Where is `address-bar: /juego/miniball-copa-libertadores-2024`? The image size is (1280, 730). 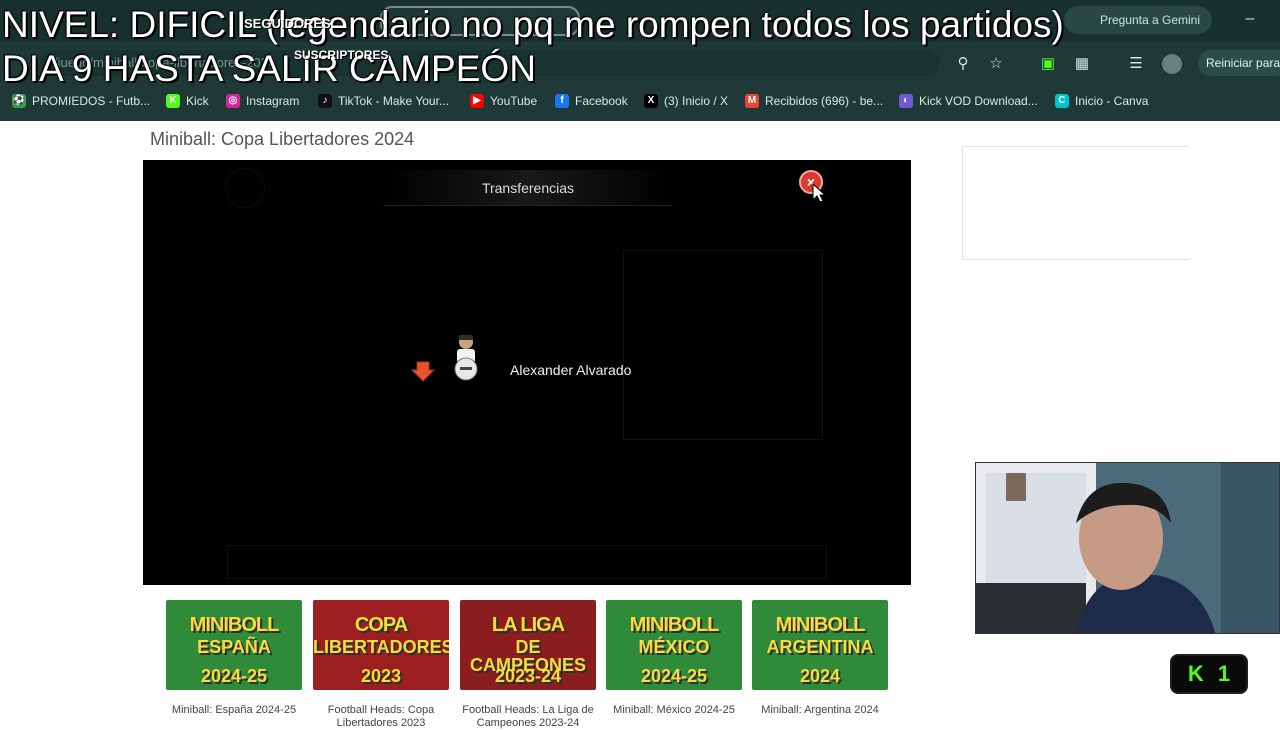 address-bar: /juego/miniball-copa-libertadores-2024 is located at coordinates (490, 63).